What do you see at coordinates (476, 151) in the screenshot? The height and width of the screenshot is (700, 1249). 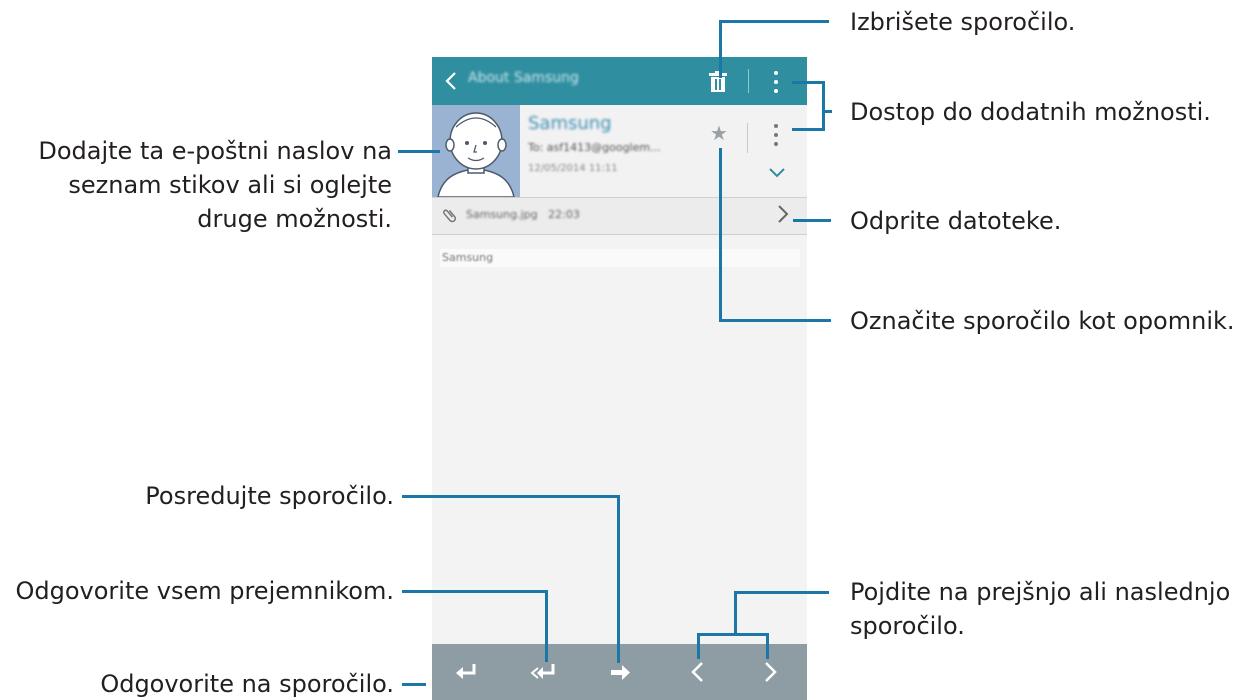 I see `contact-avatar` at bounding box center [476, 151].